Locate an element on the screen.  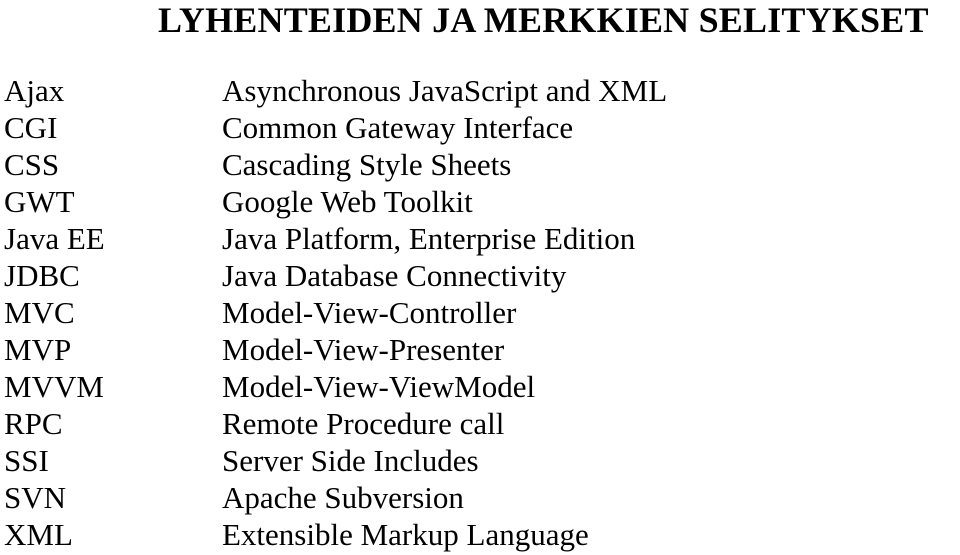
list-item: Ajax Asynchronous JavaScript and XML is located at coordinates (480, 90).